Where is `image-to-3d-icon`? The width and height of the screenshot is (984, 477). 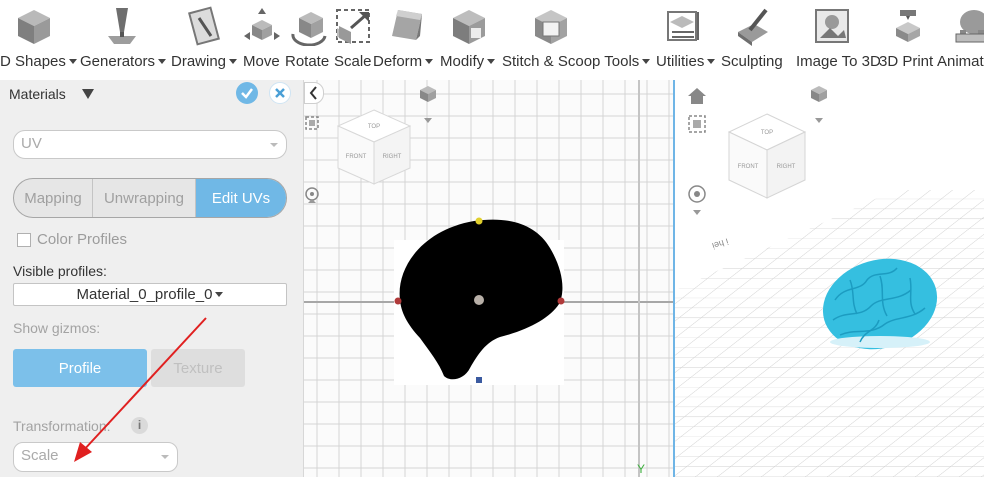
image-to-3d-icon is located at coordinates (832, 26).